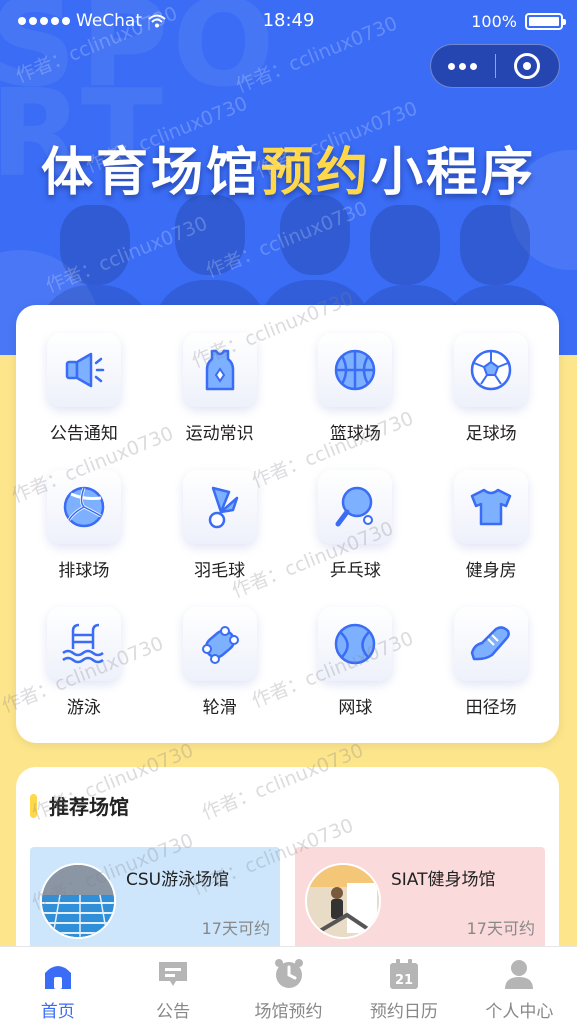  I want to click on hero-title-highlight: 预约, so click(315, 173).